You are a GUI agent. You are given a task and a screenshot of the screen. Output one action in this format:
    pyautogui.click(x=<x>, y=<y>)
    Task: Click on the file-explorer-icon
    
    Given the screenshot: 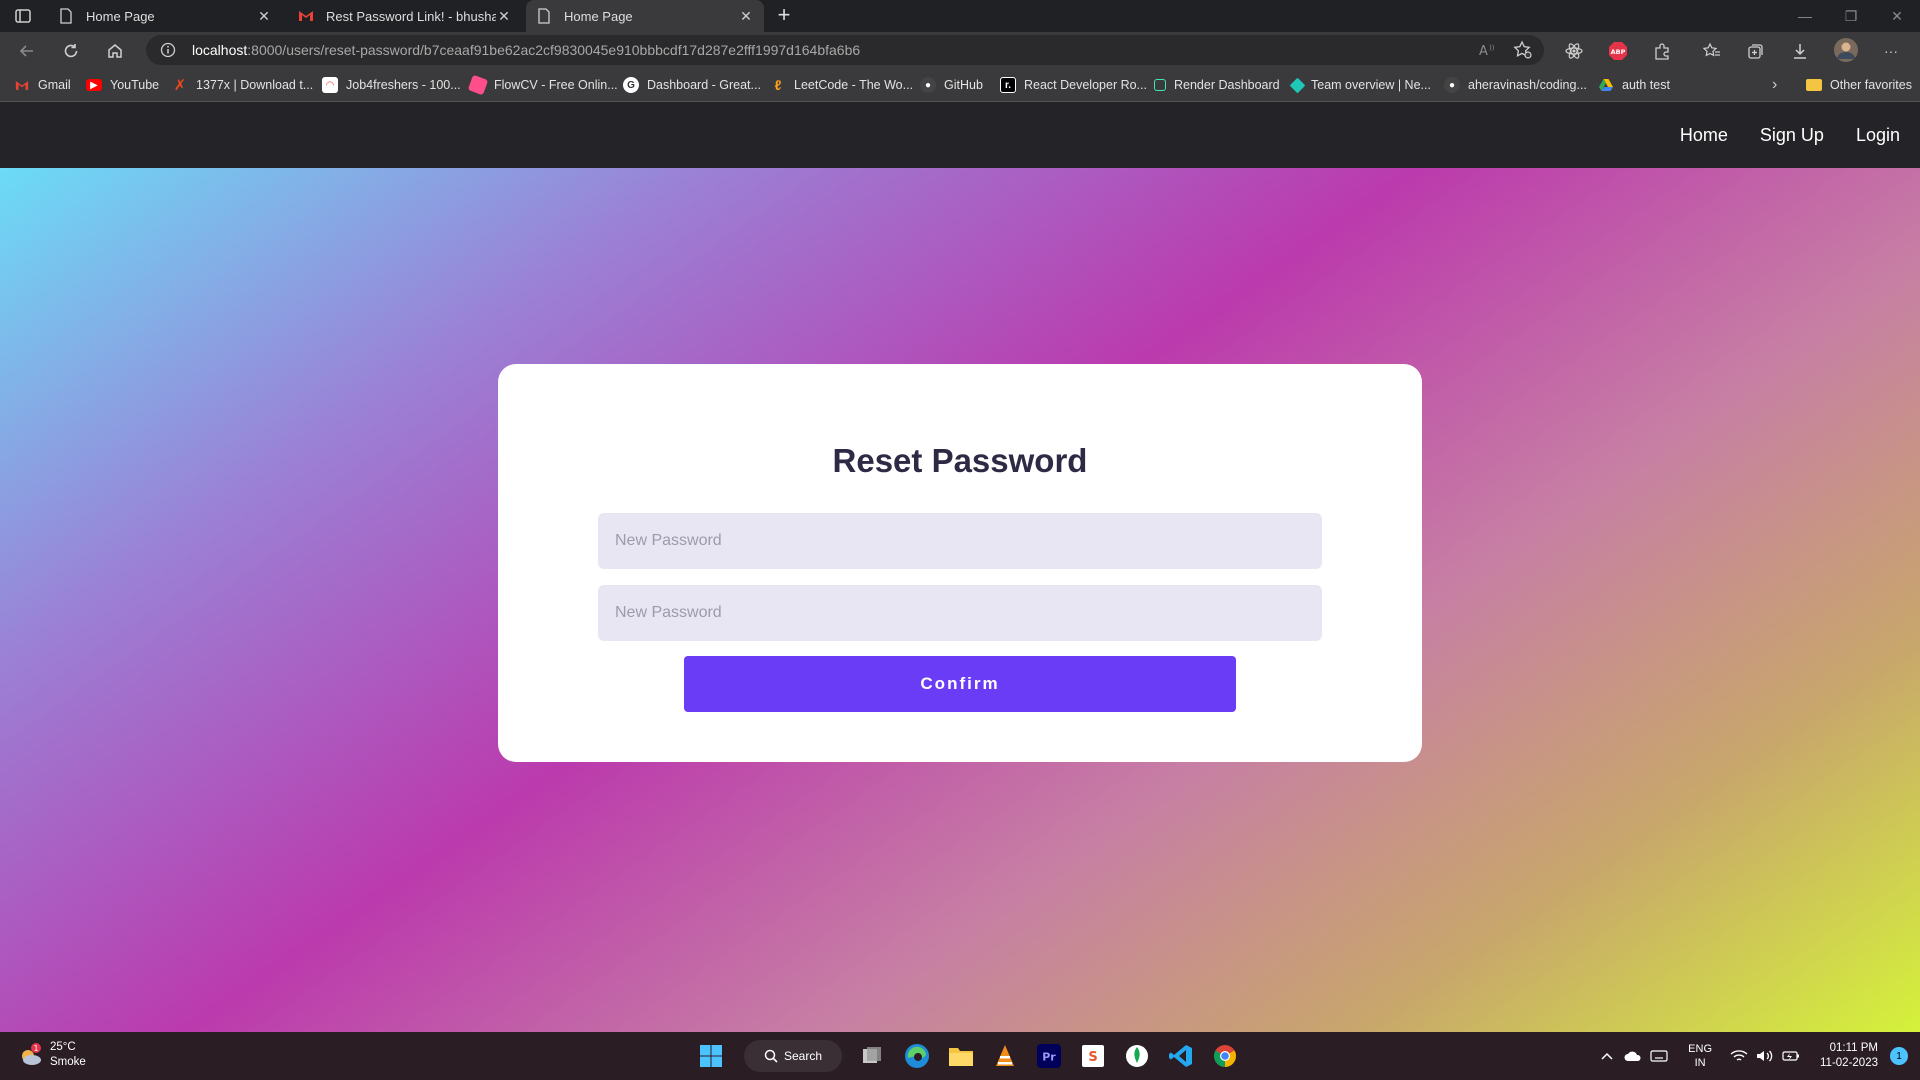 What is the action you would take?
    pyautogui.click(x=961, y=1056)
    